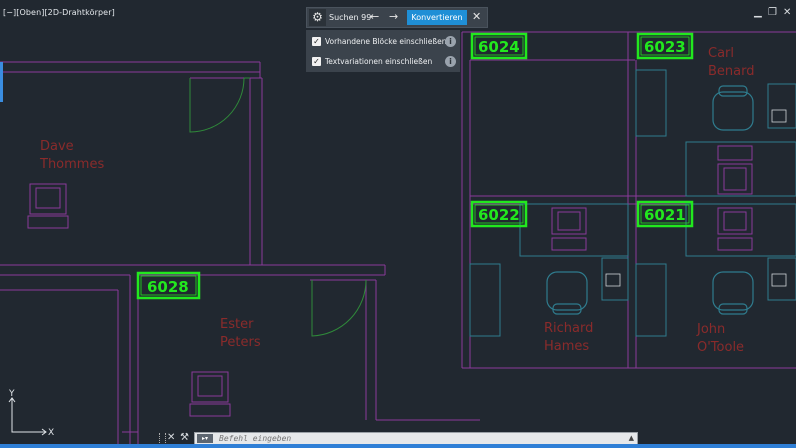 This screenshot has width=796, height=448. I want to click on svg-text: 6028, so click(168, 287).